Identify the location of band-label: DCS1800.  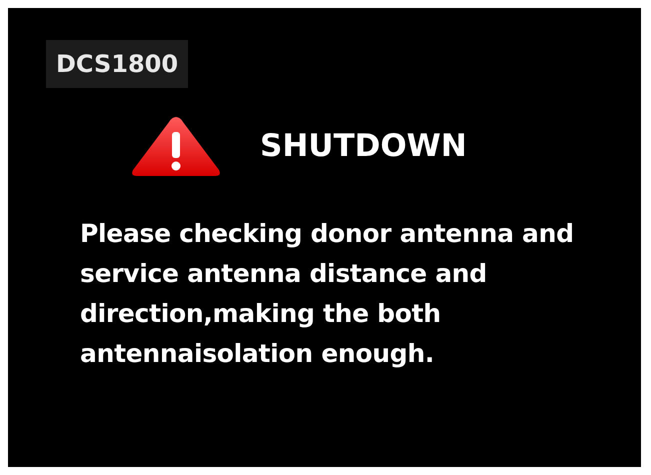
(117, 64).